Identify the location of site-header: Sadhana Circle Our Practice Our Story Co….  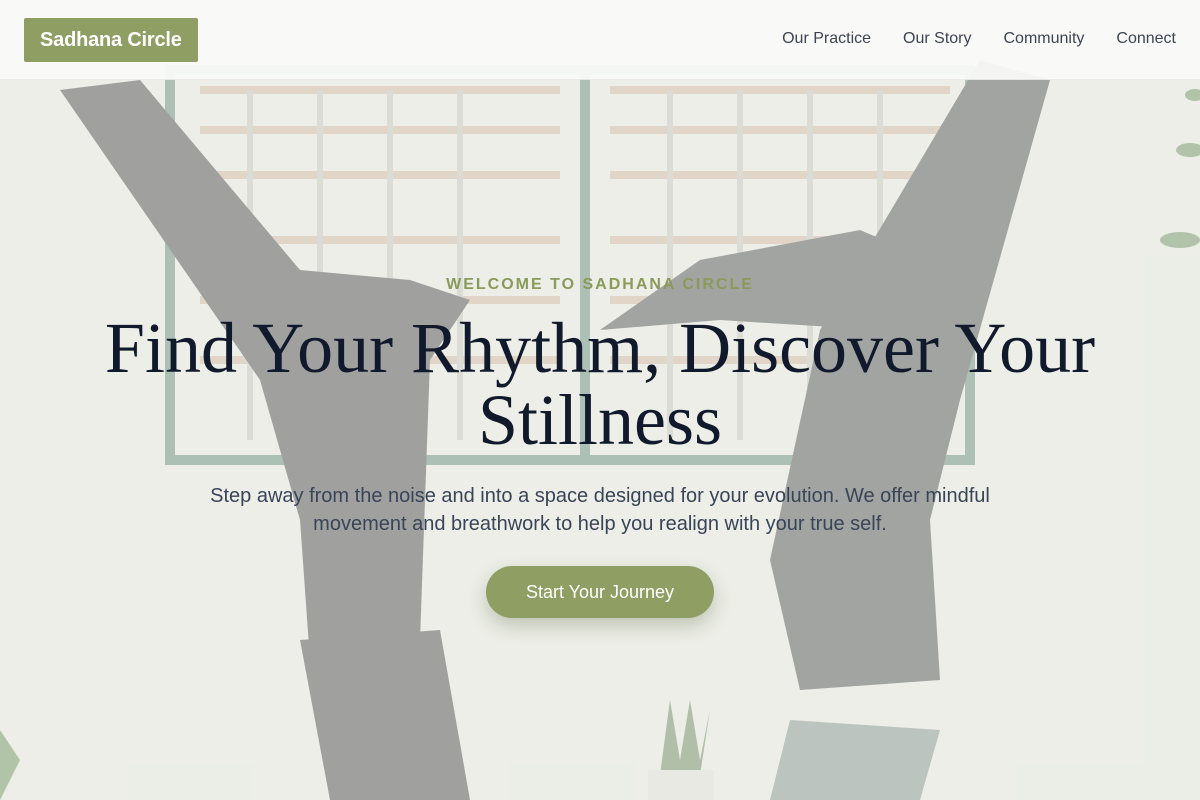
(600, 40).